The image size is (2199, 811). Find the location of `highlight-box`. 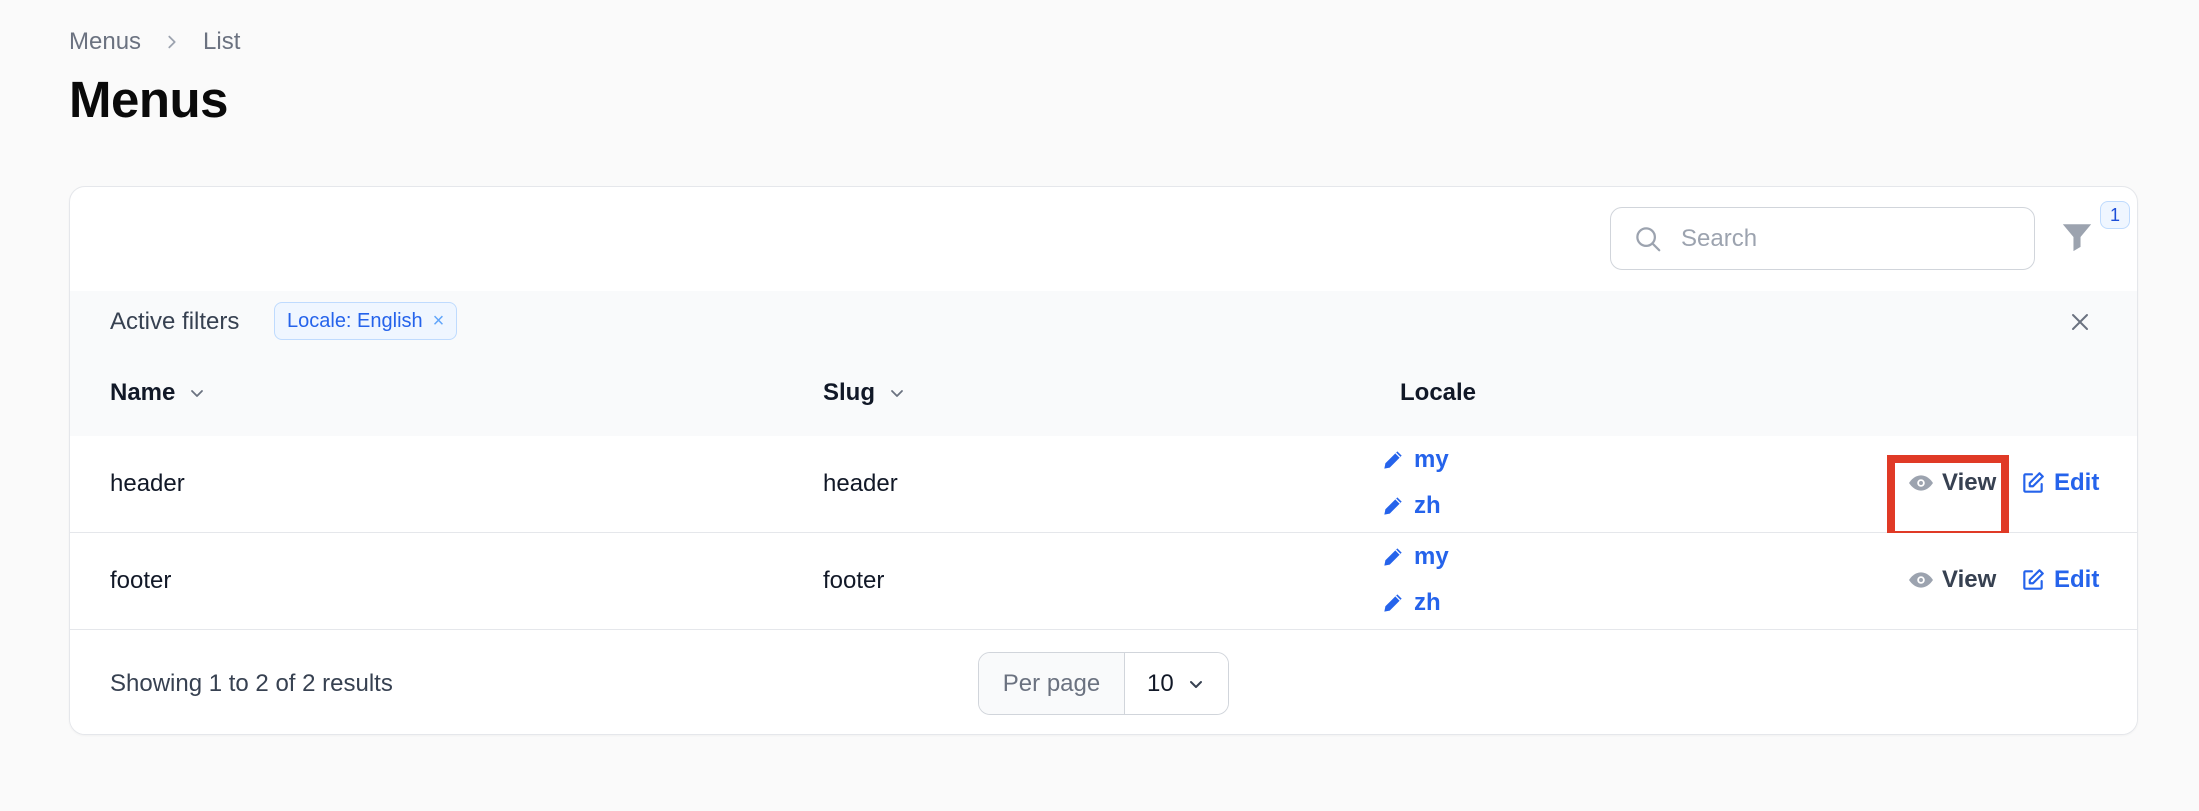

highlight-box is located at coordinates (1948, 497).